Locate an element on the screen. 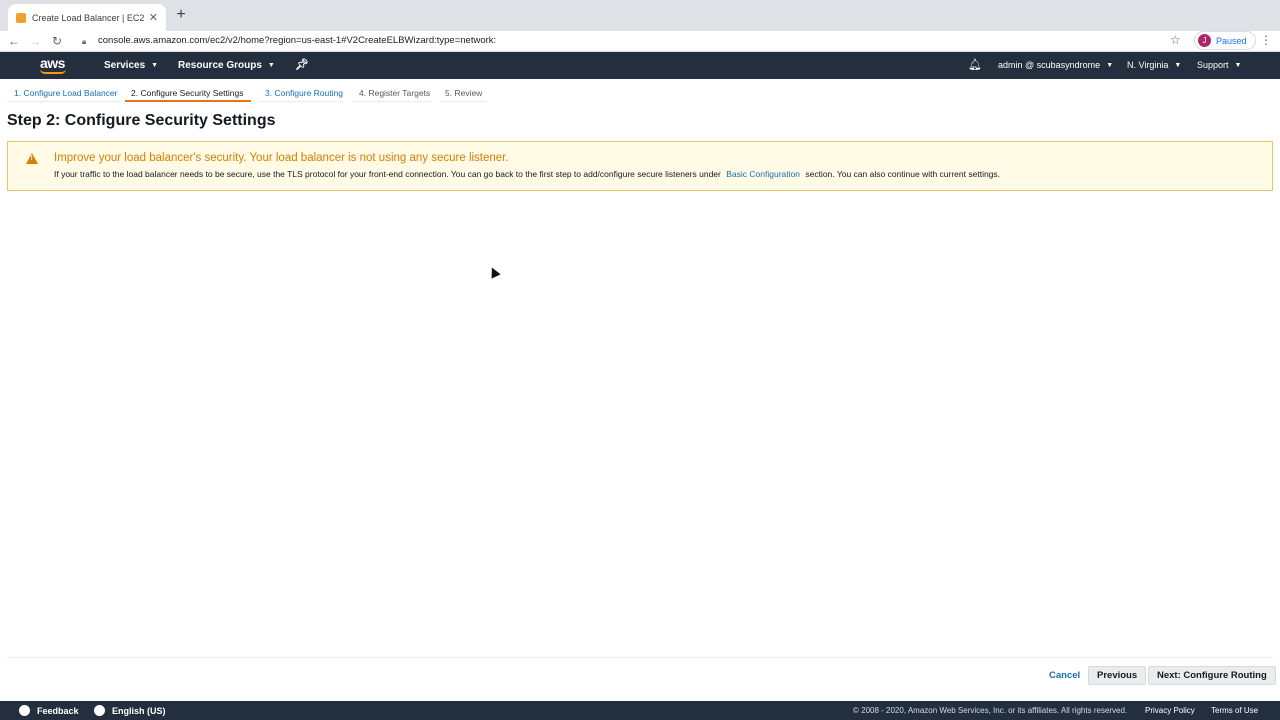 The image size is (1280, 720). aws-smile-icon is located at coordinates (53, 71).